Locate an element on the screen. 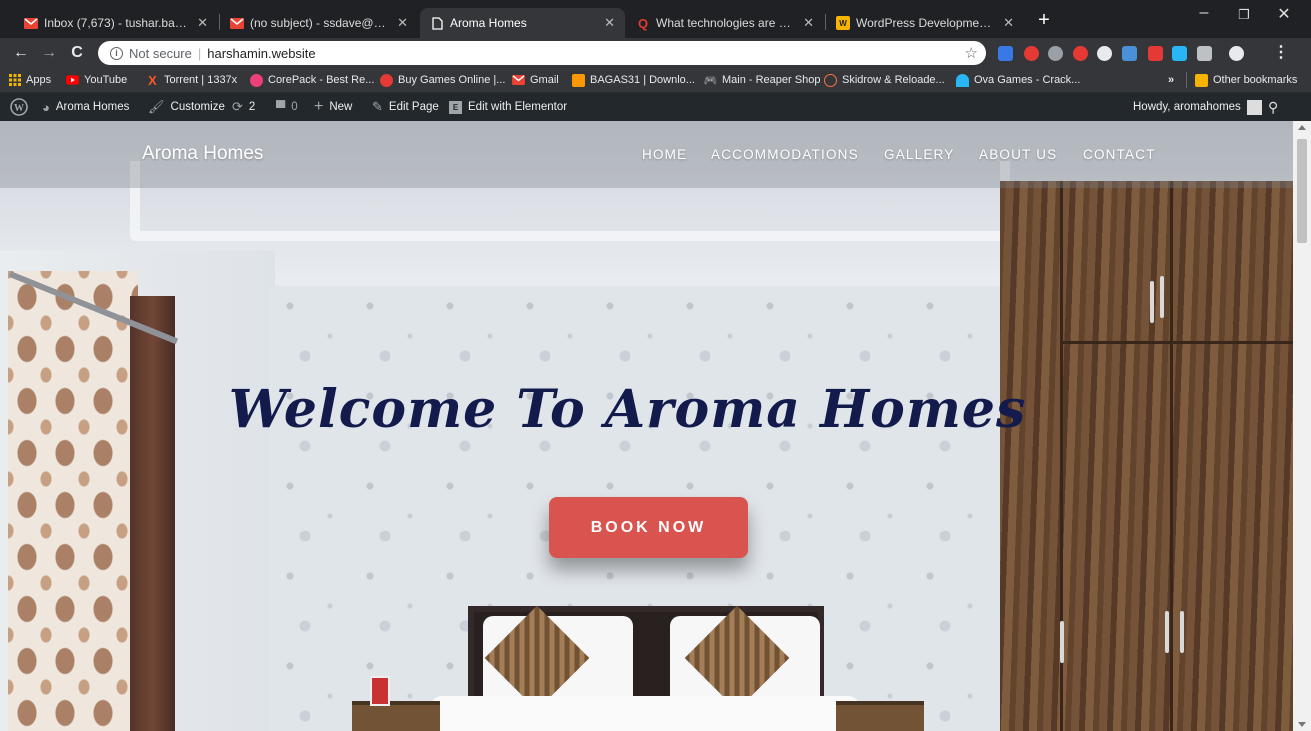  wp-comments: ▀ 0 is located at coordinates (287, 107).